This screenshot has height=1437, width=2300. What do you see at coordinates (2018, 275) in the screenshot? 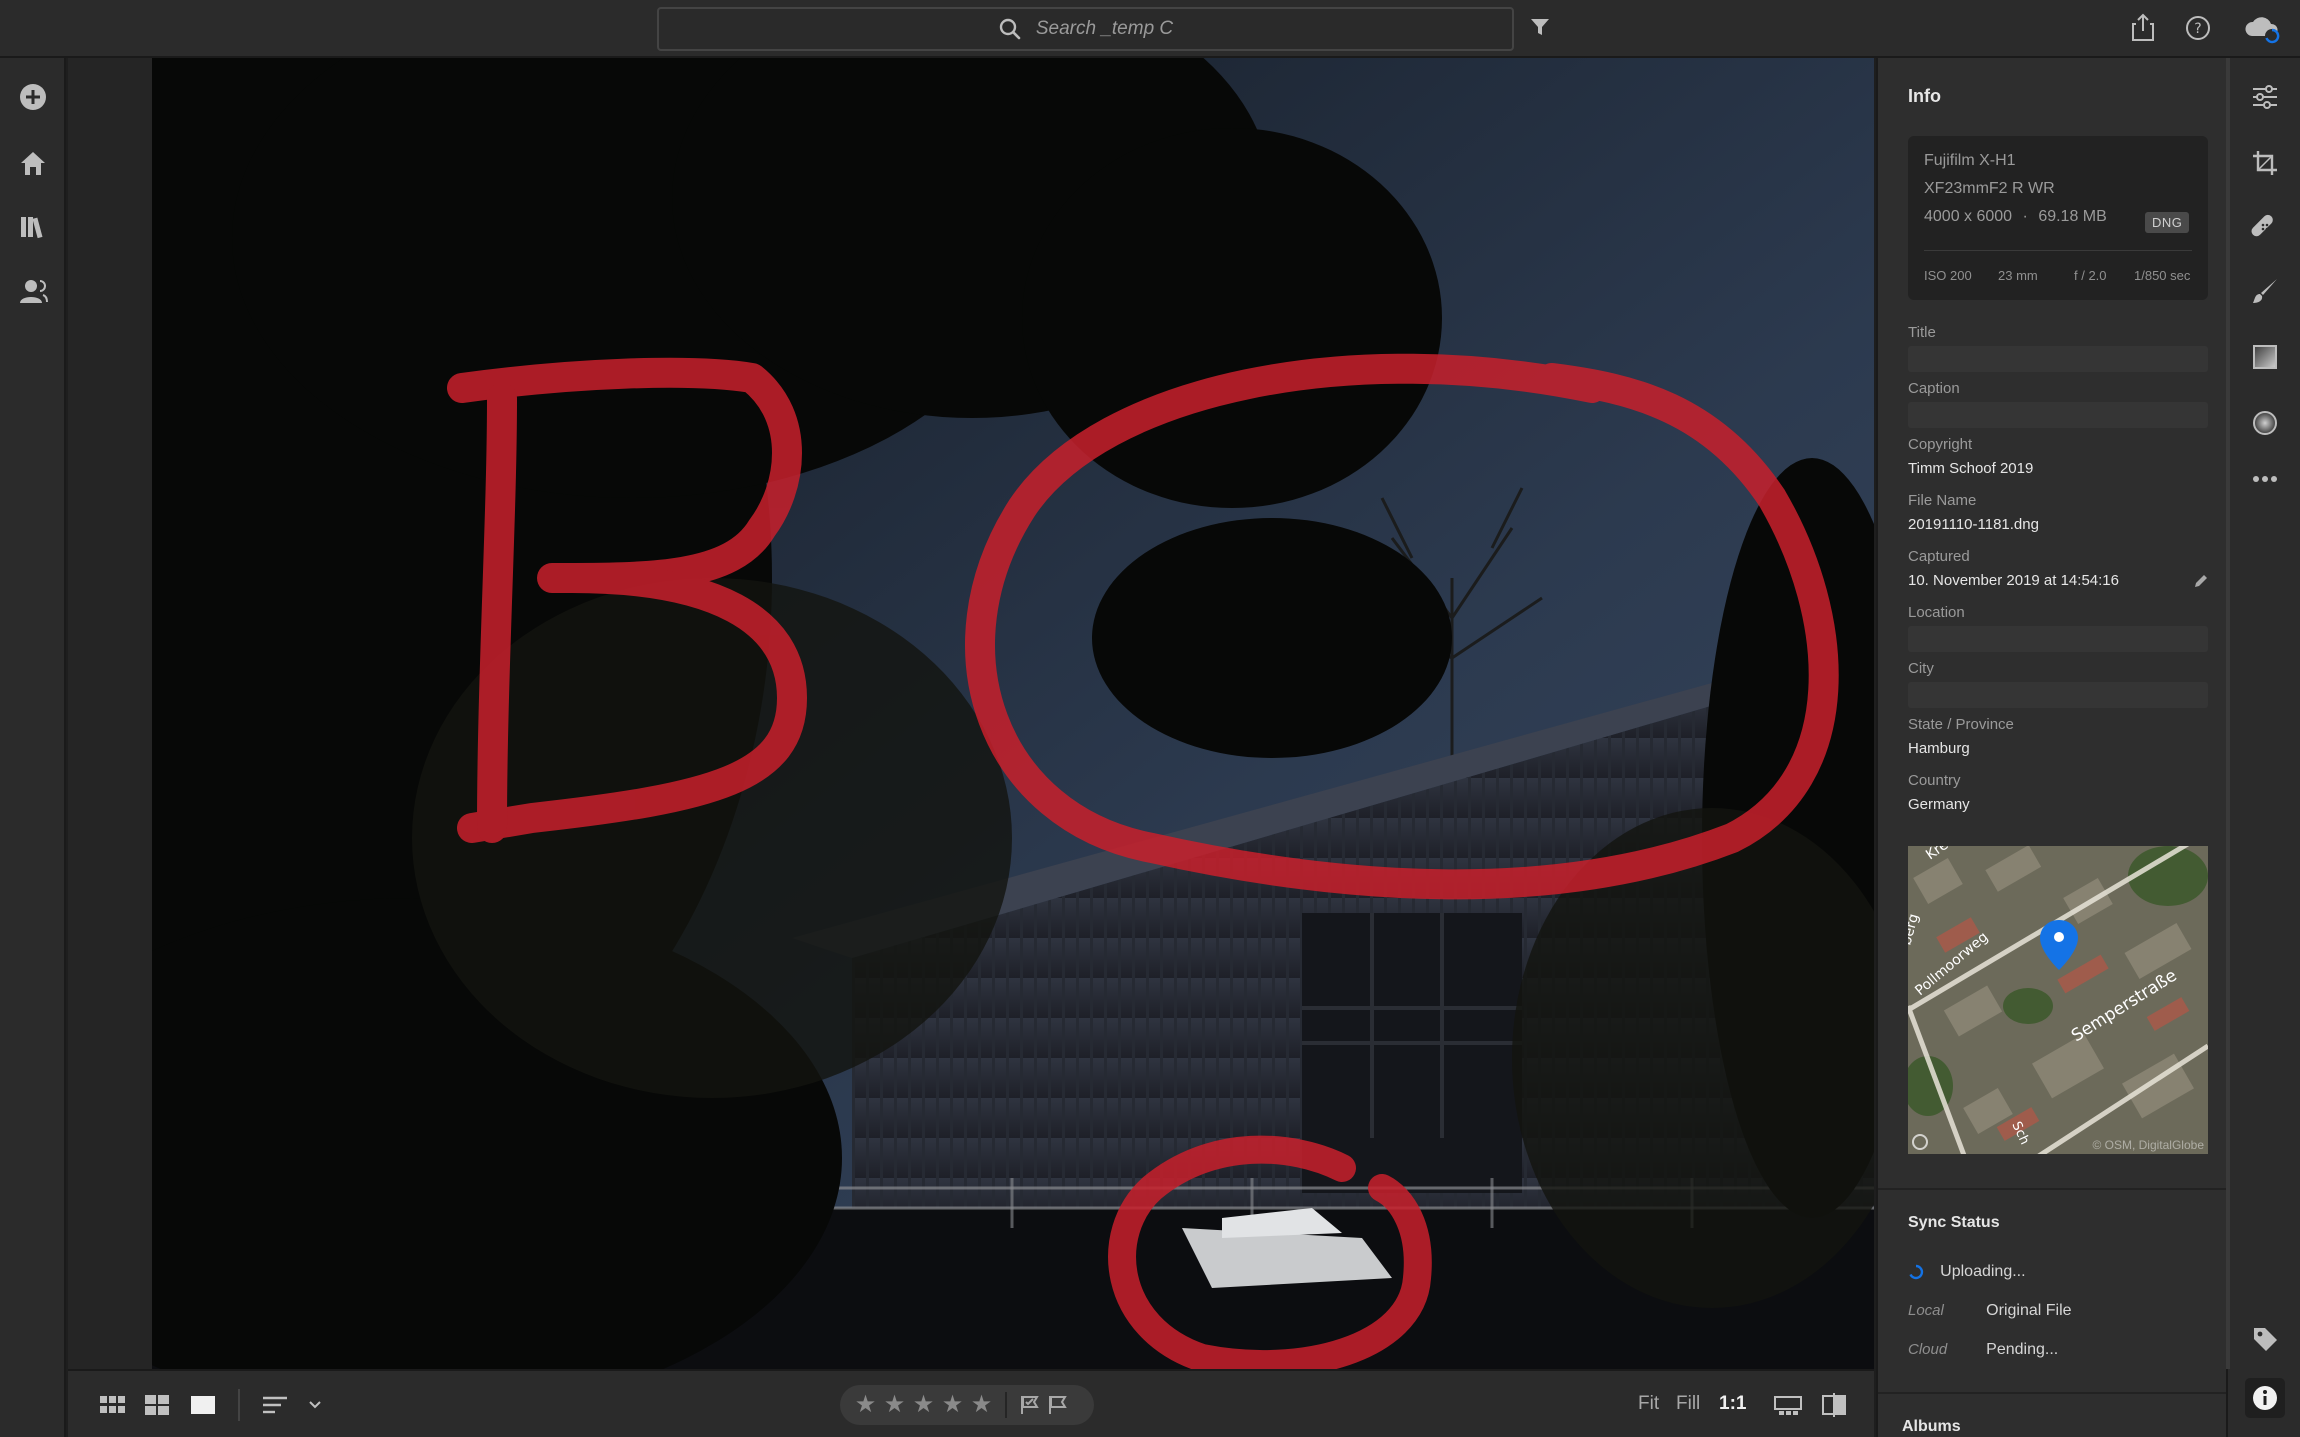
I see `focal-length-value: 23 mm` at bounding box center [2018, 275].